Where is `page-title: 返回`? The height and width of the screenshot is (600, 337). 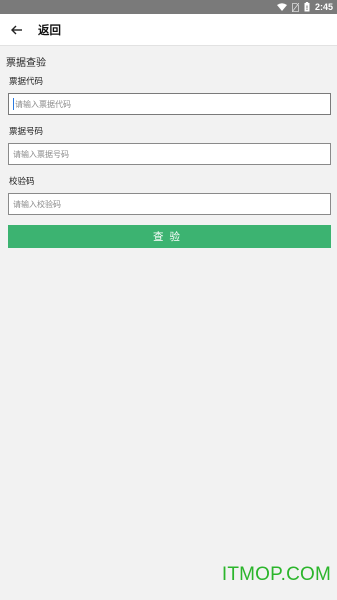 page-title: 返回 is located at coordinates (49, 30).